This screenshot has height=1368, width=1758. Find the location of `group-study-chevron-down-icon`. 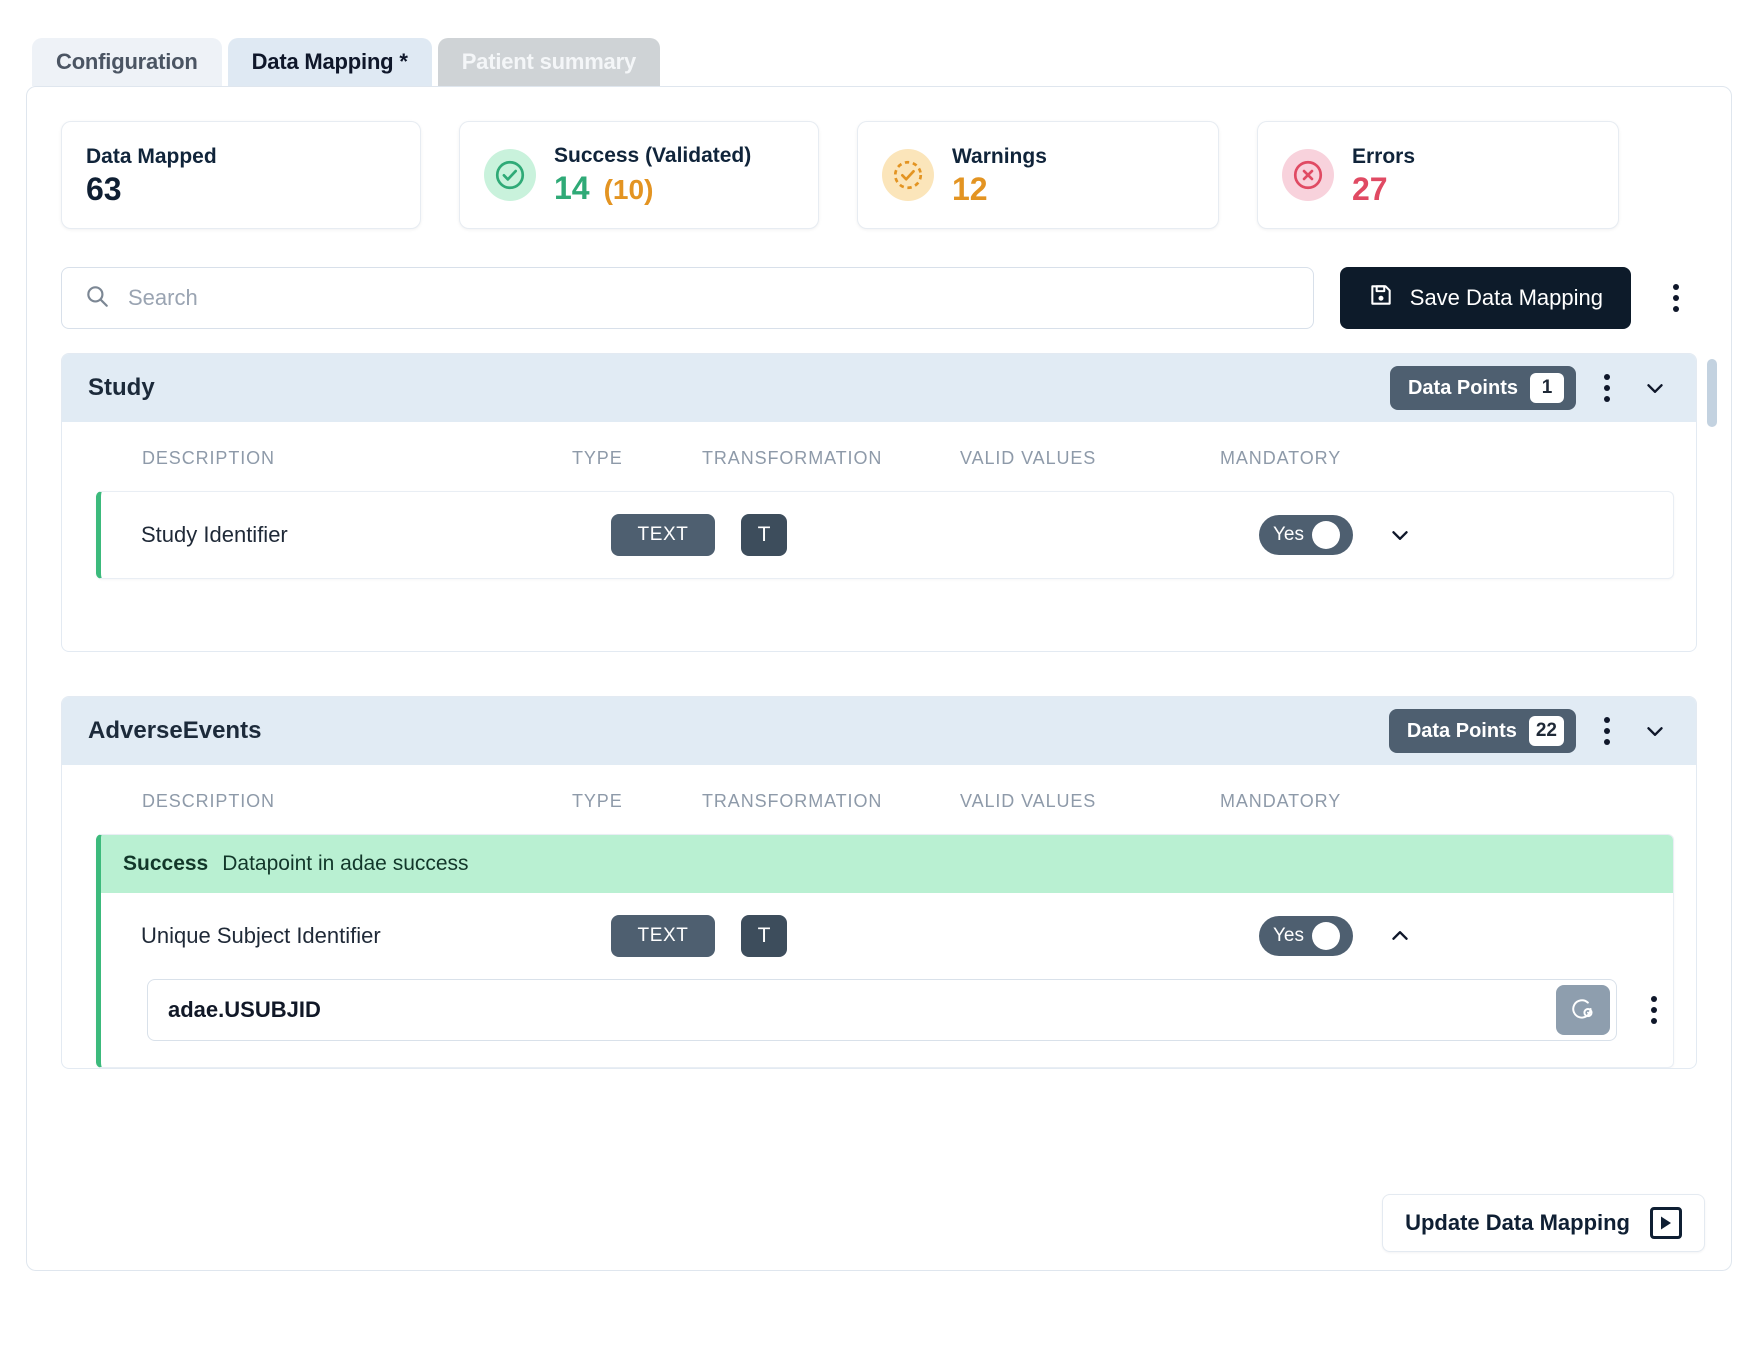

group-study-chevron-down-icon is located at coordinates (1655, 388).